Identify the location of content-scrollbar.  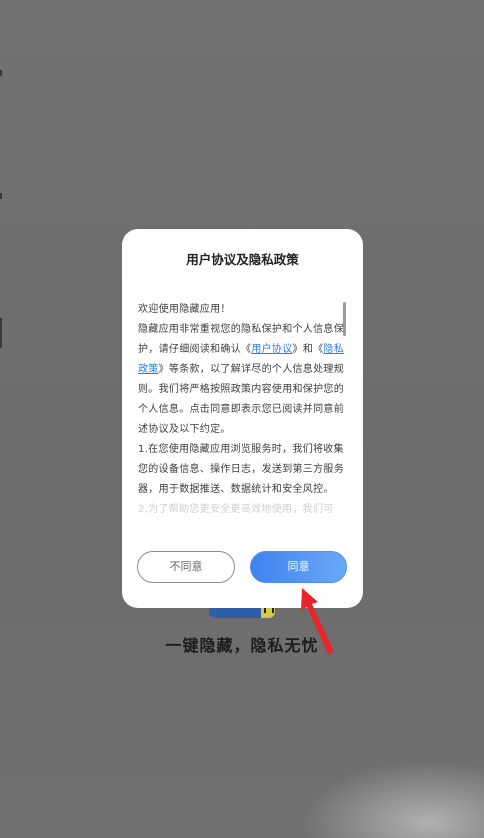
(344, 319).